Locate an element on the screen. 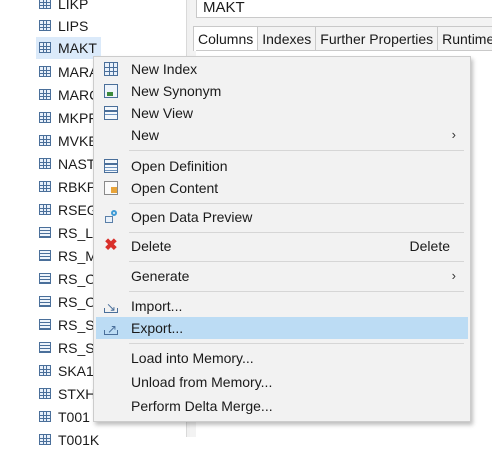 Image resolution: width=492 pixels, height=451 pixels. tree-item-rs-o: RS_O is located at coordinates (68, 279).